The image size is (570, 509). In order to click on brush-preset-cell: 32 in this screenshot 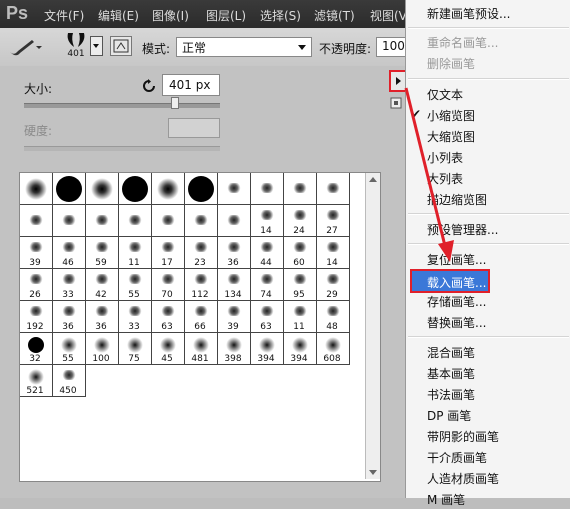, I will do `click(36, 349)`.